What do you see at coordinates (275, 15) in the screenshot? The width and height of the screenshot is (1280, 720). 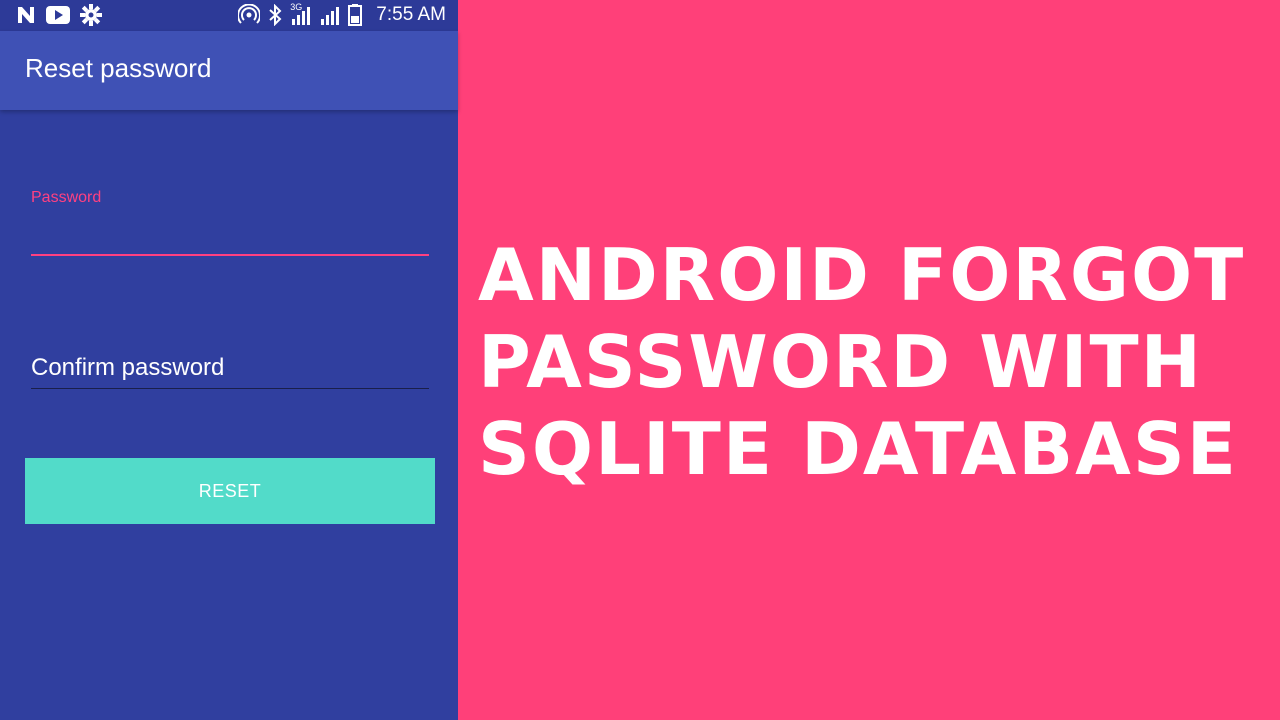 I see `bluetooth-icon` at bounding box center [275, 15].